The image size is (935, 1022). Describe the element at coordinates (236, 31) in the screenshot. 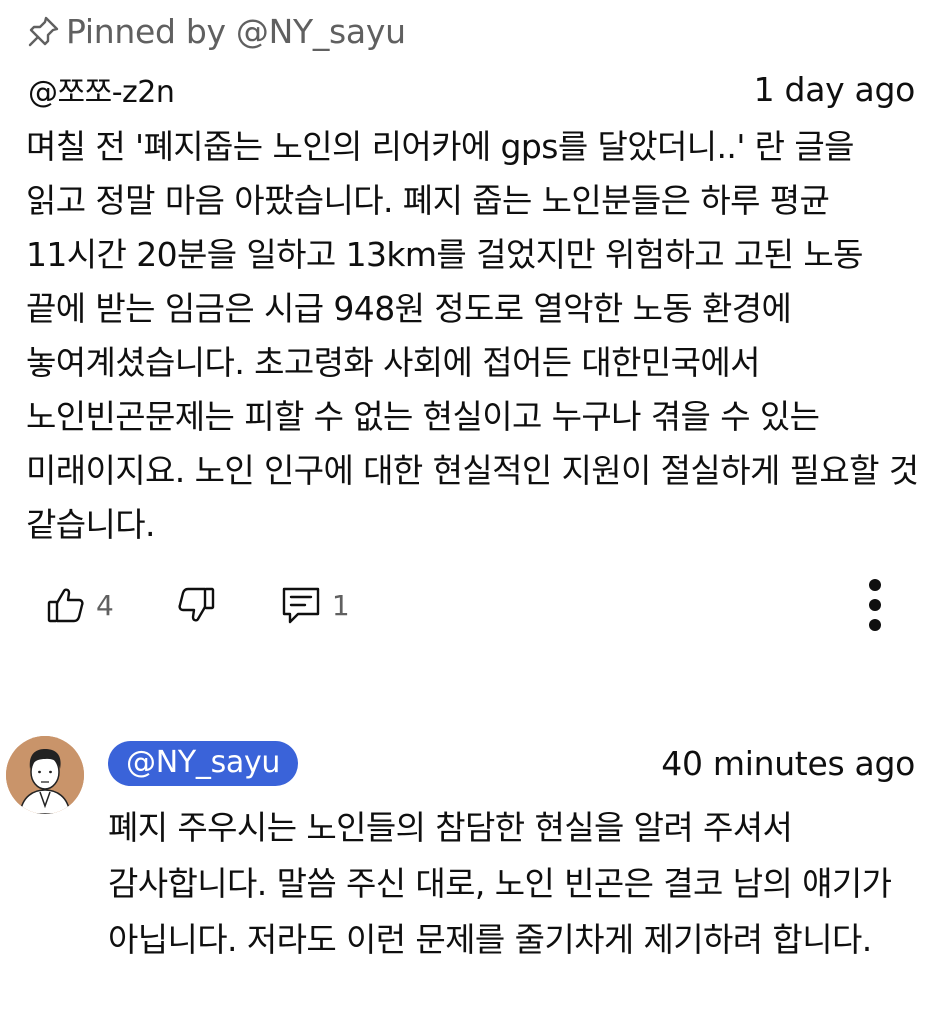

I see `pinned-label: Pinned by @NY_sayu` at that location.